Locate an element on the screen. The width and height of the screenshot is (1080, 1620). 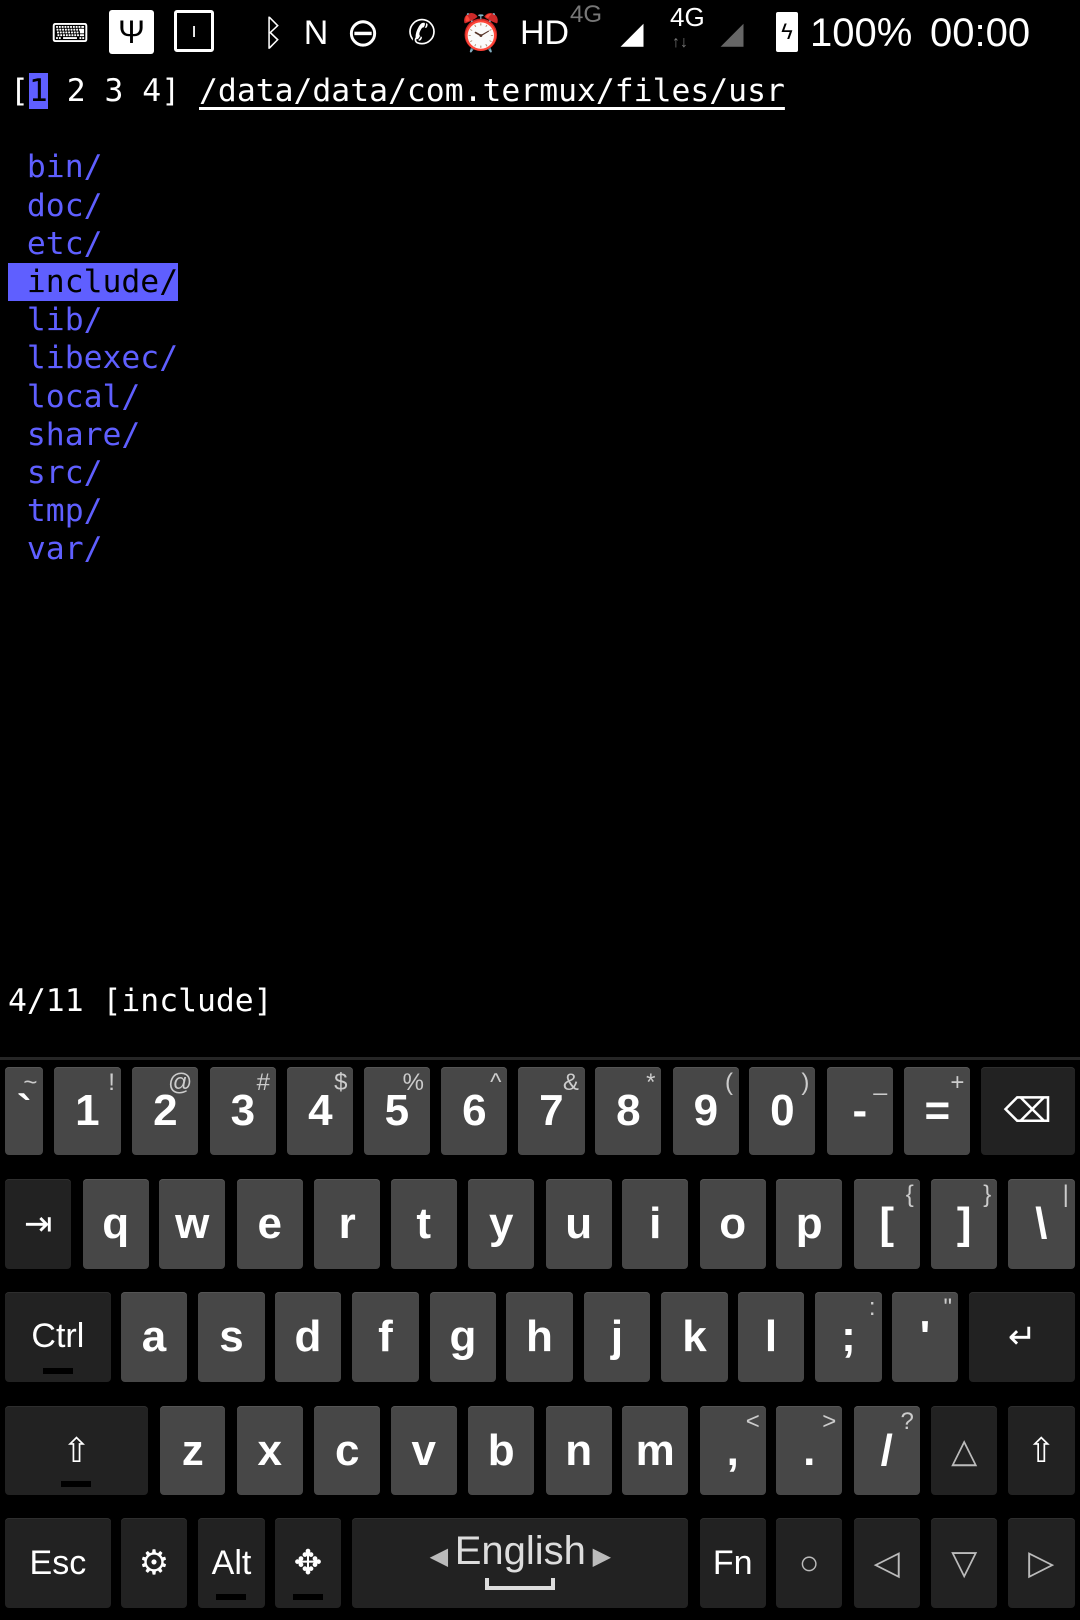
file-entry: local/ is located at coordinates (74, 397).